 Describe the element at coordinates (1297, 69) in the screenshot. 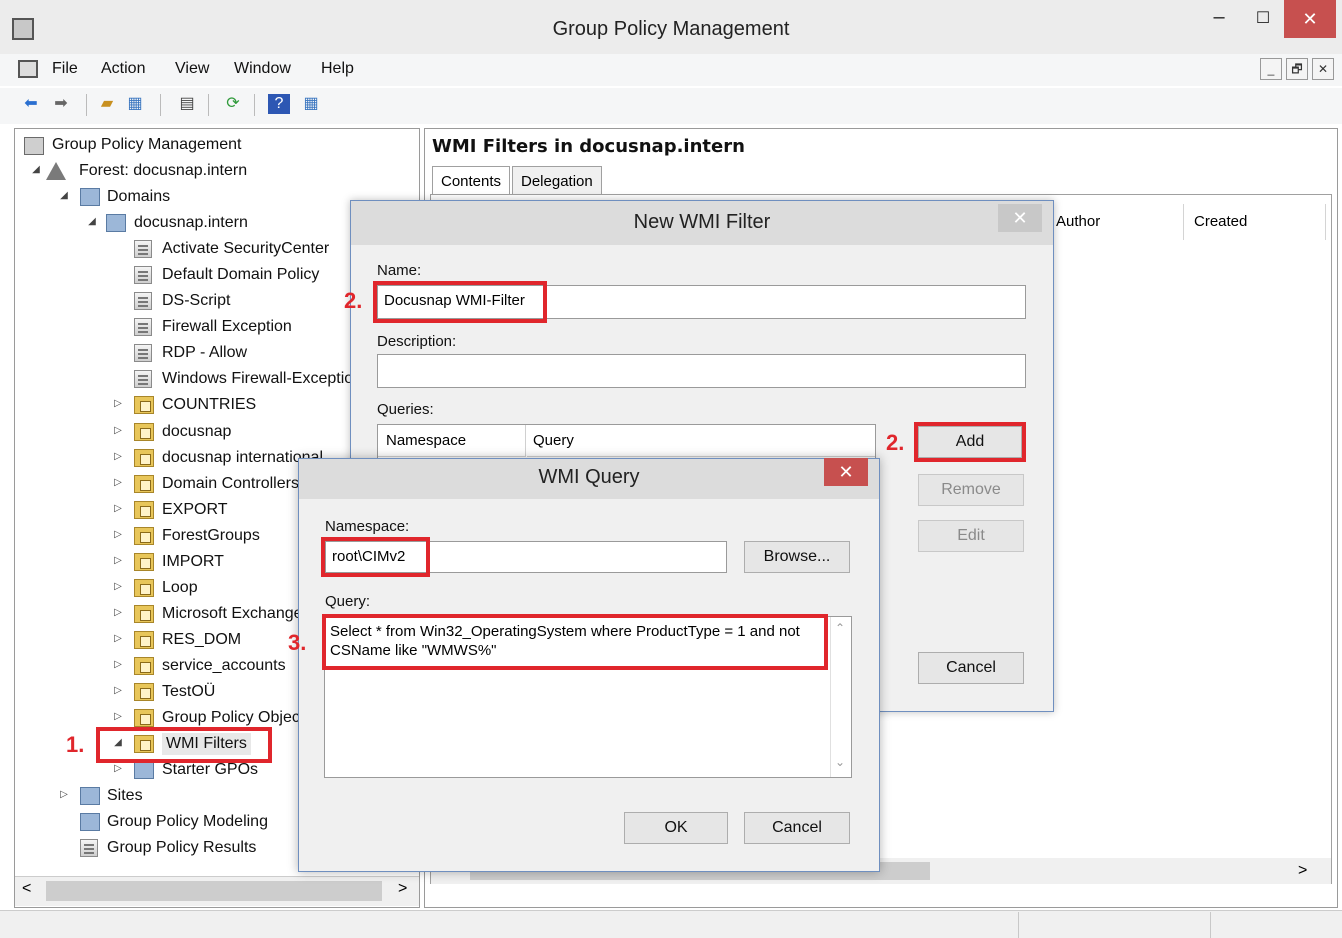

I see `mdi-restore-button: 🗗` at that location.